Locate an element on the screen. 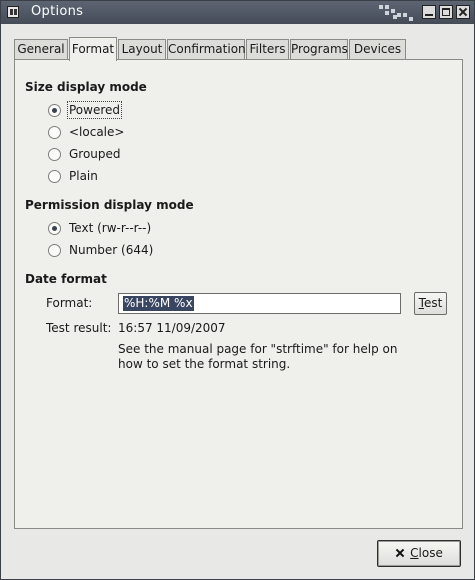 The image size is (475, 580). app-icon is located at coordinates (13, 12).